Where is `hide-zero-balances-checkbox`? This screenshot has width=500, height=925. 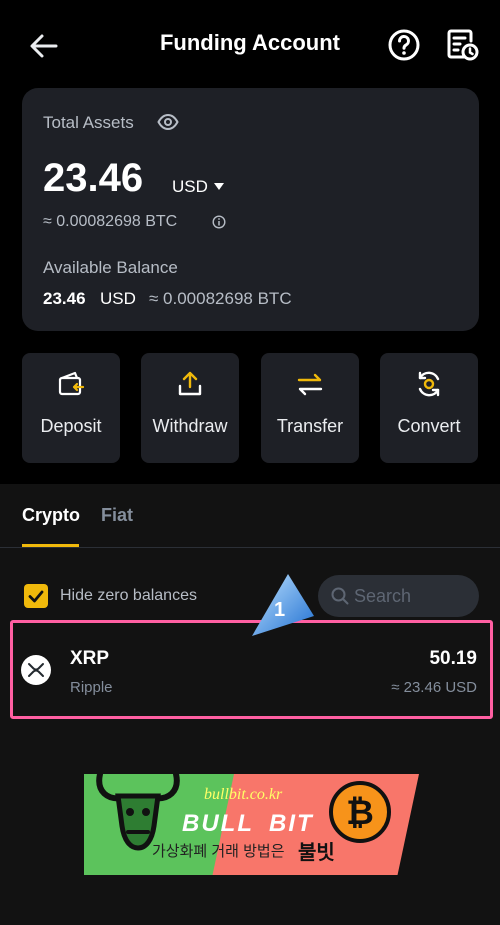
hide-zero-balances-checkbox is located at coordinates (36, 596).